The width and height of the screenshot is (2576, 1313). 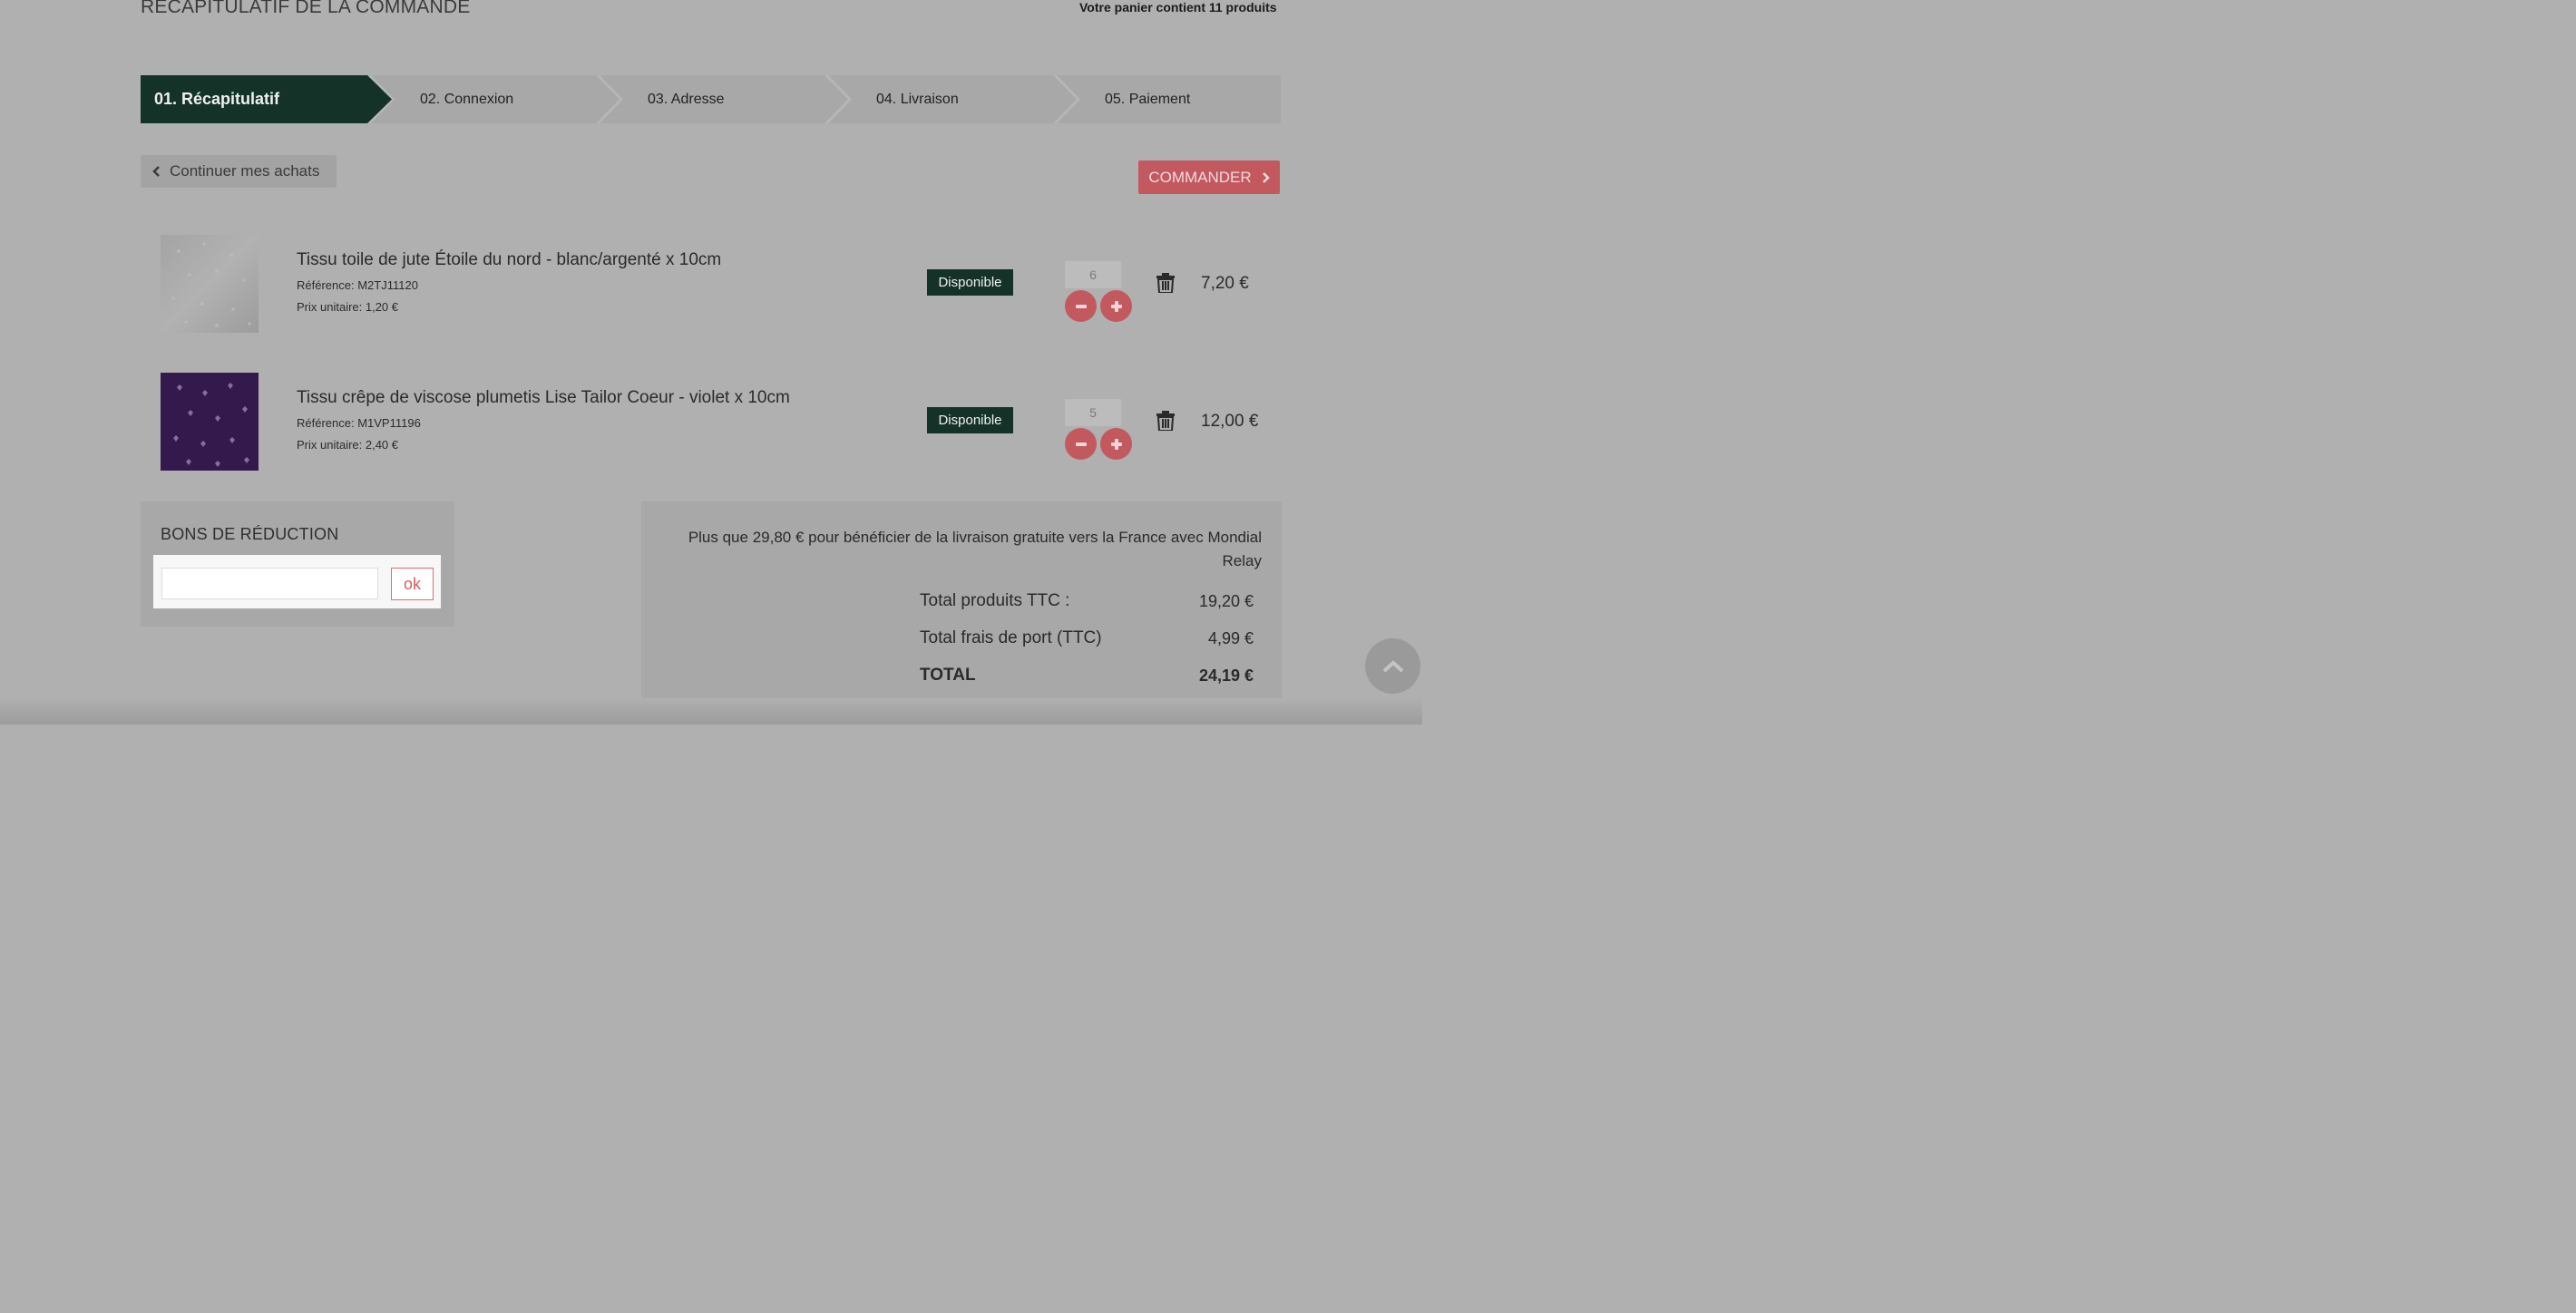 What do you see at coordinates (357, 285) in the screenshot?
I see `product-reference: Référence: M2TJ11120` at bounding box center [357, 285].